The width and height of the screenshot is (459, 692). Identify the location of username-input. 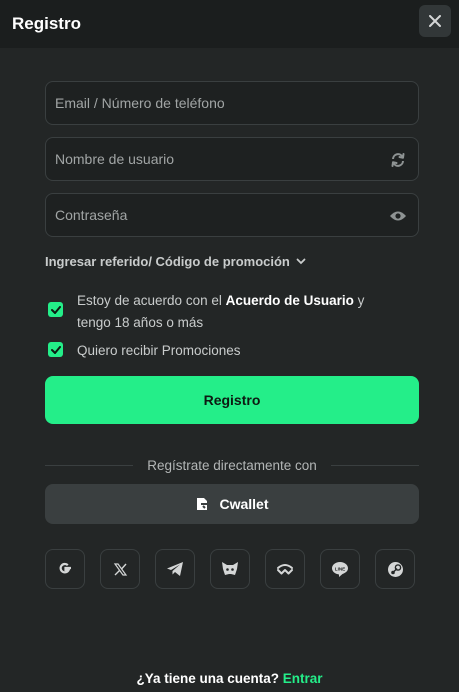
(205, 159).